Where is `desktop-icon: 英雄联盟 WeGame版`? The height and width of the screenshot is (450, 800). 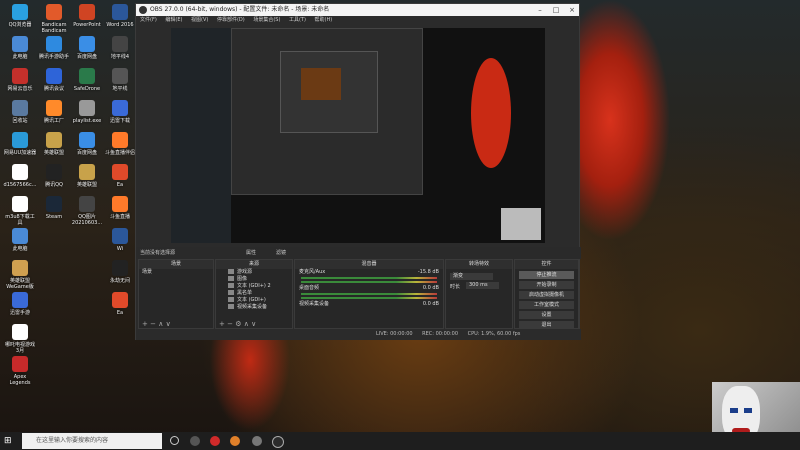
desktop-icon: 英雄联盟 WeGame版 is located at coordinates (20, 275).